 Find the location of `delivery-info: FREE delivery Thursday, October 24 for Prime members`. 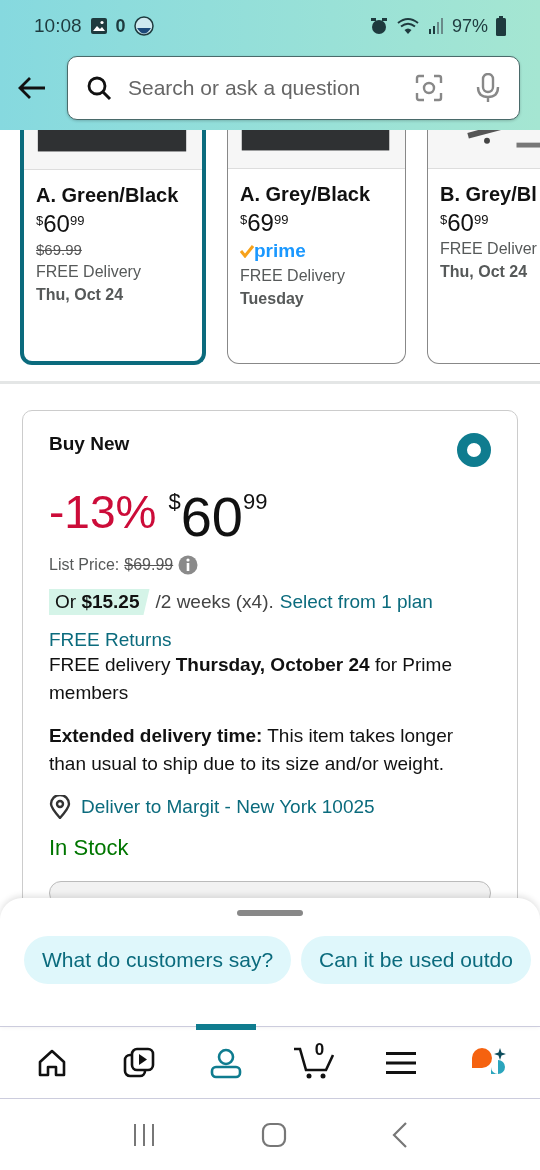

delivery-info: FREE delivery Thursday, October 24 for Prime members is located at coordinates (251, 679).